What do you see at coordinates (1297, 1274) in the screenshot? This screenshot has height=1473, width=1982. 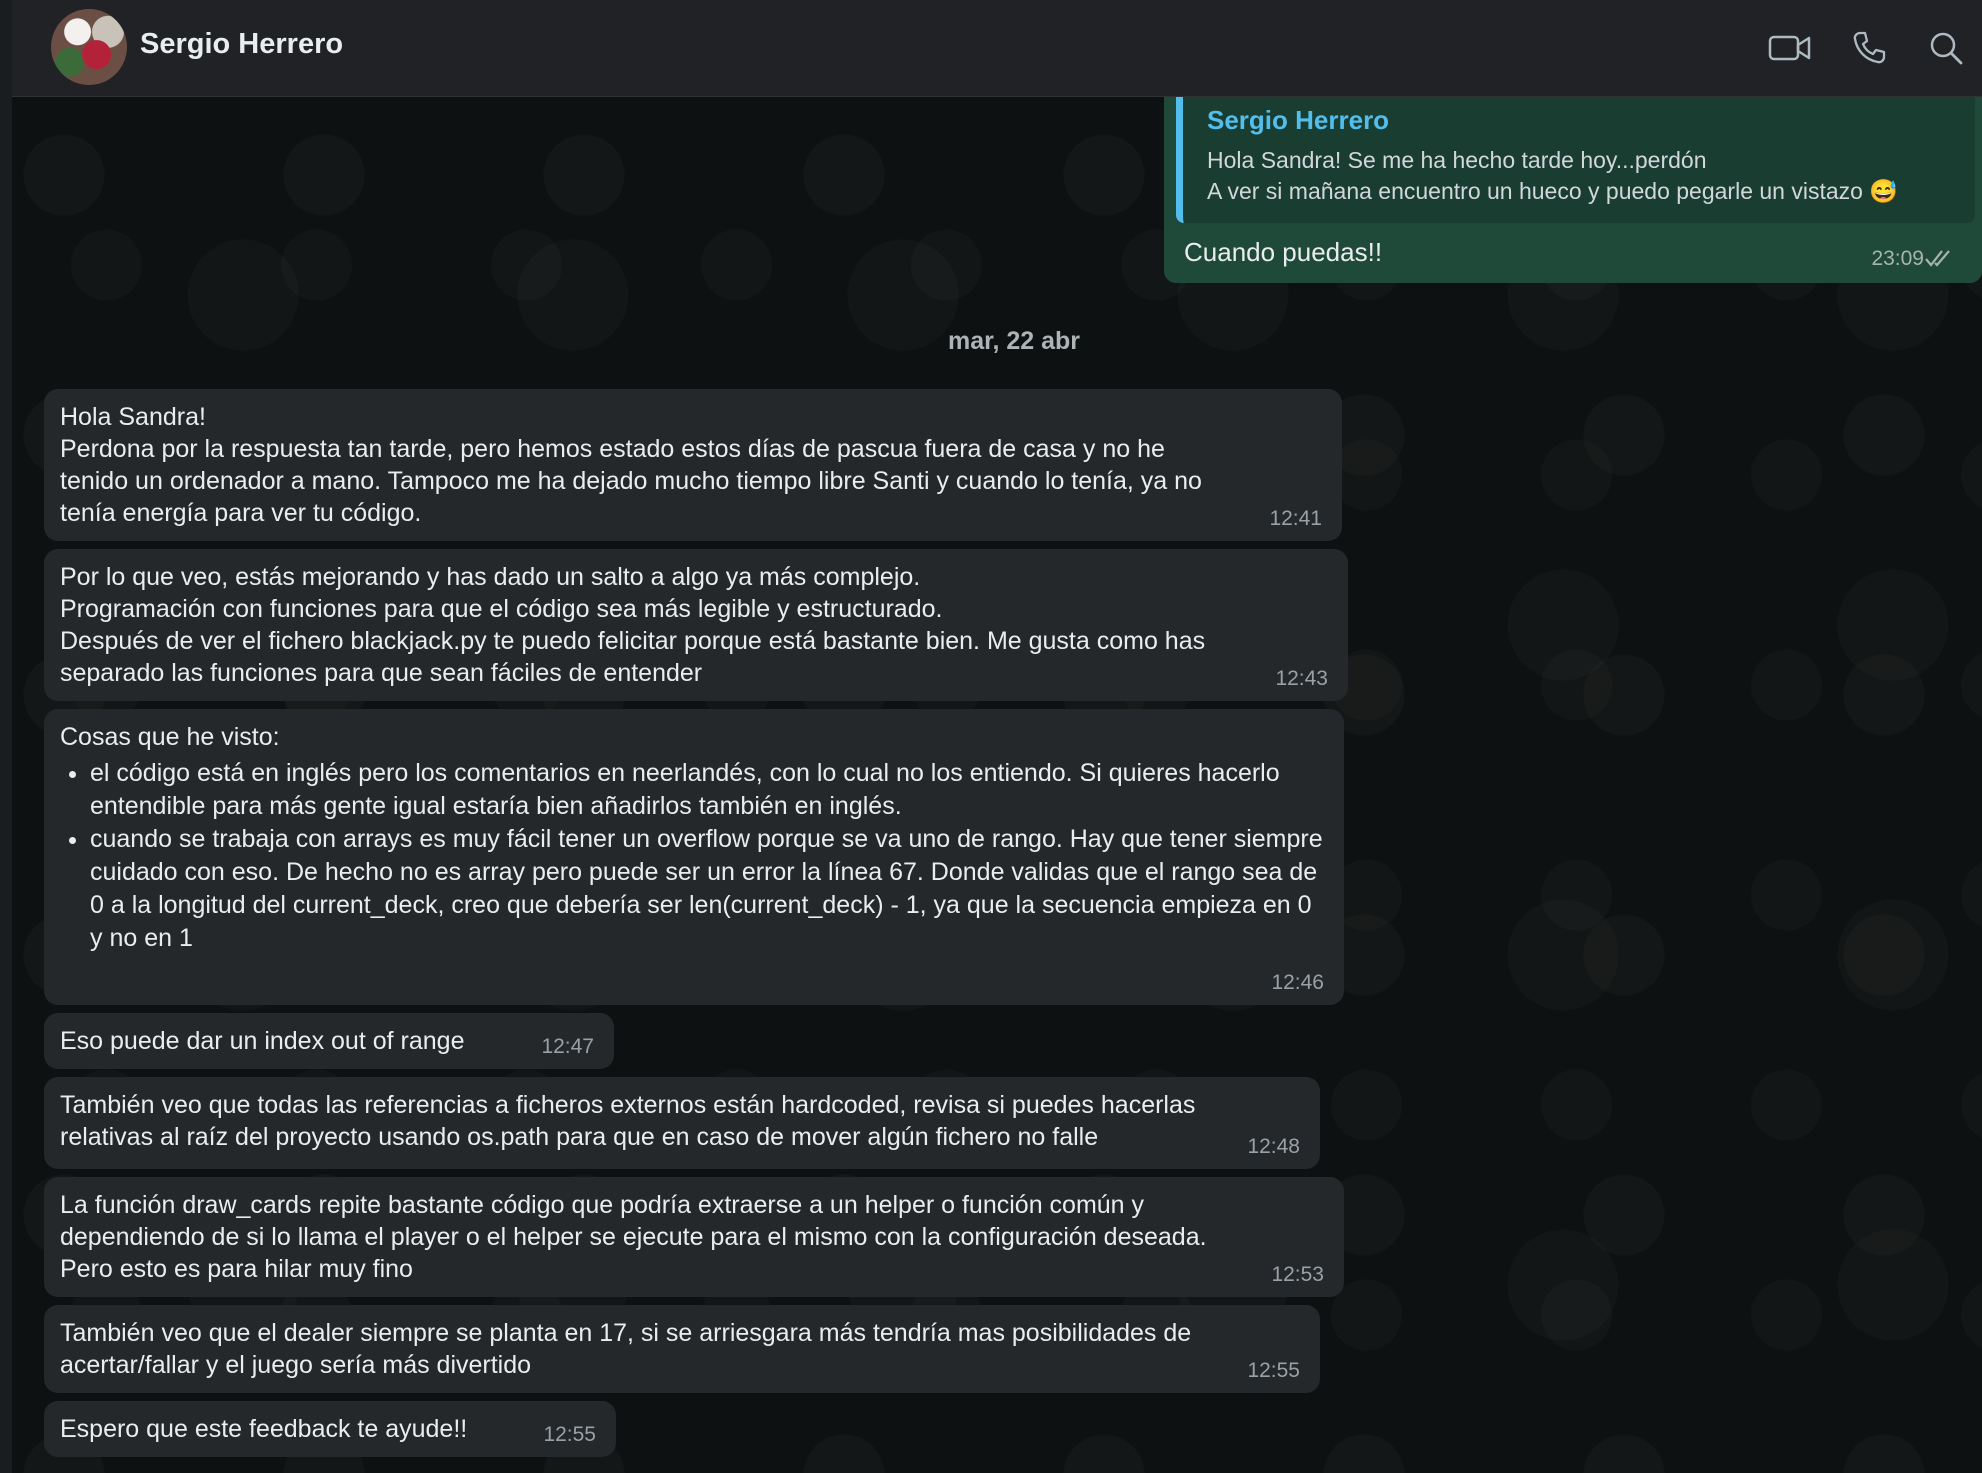 I see `message-time: 12:53` at bounding box center [1297, 1274].